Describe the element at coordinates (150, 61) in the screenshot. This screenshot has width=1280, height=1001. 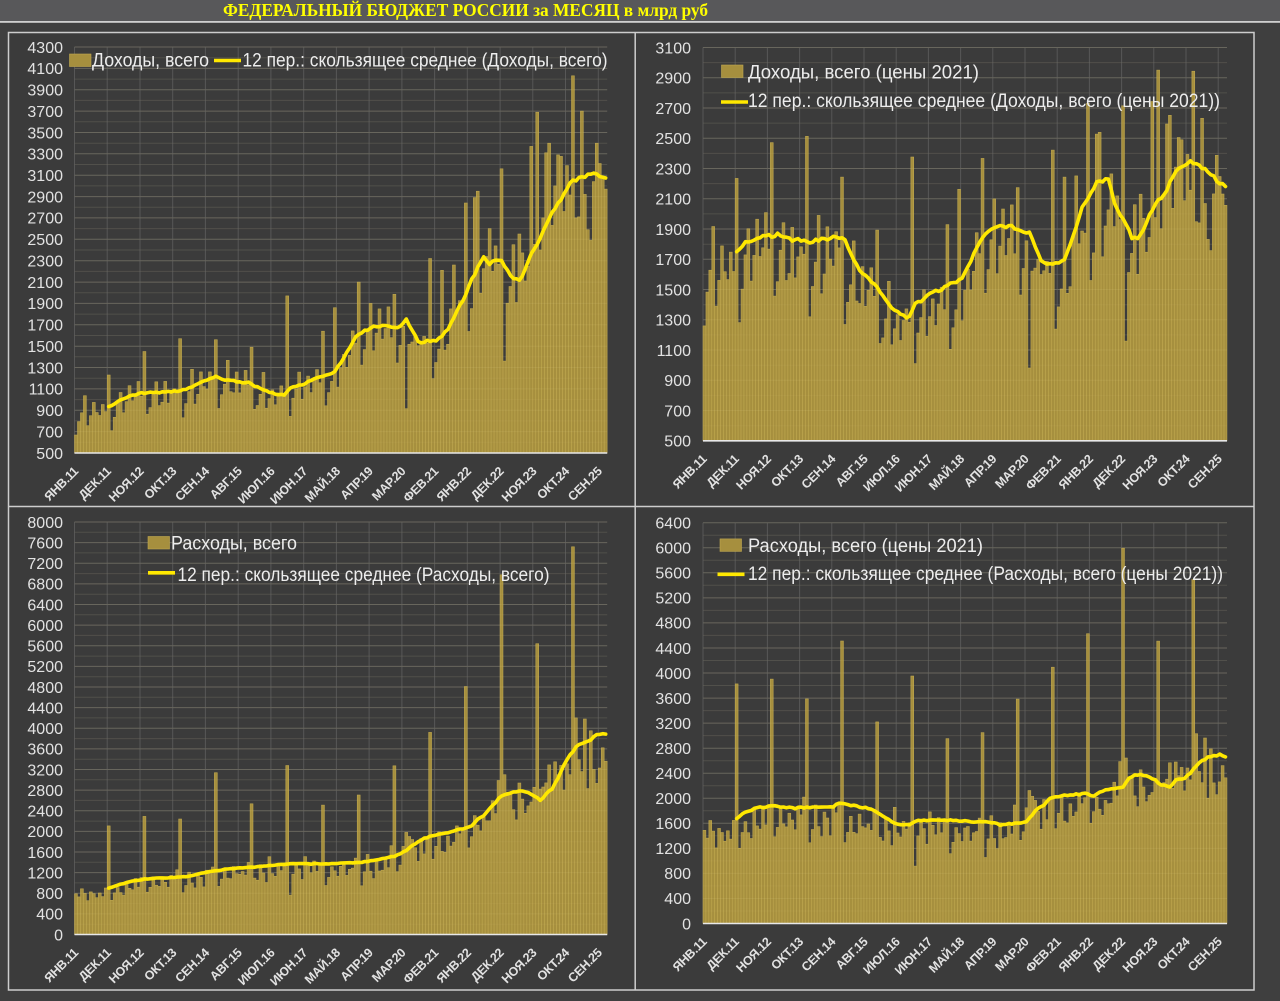
I see `svg-text: Доходы, всего` at that location.